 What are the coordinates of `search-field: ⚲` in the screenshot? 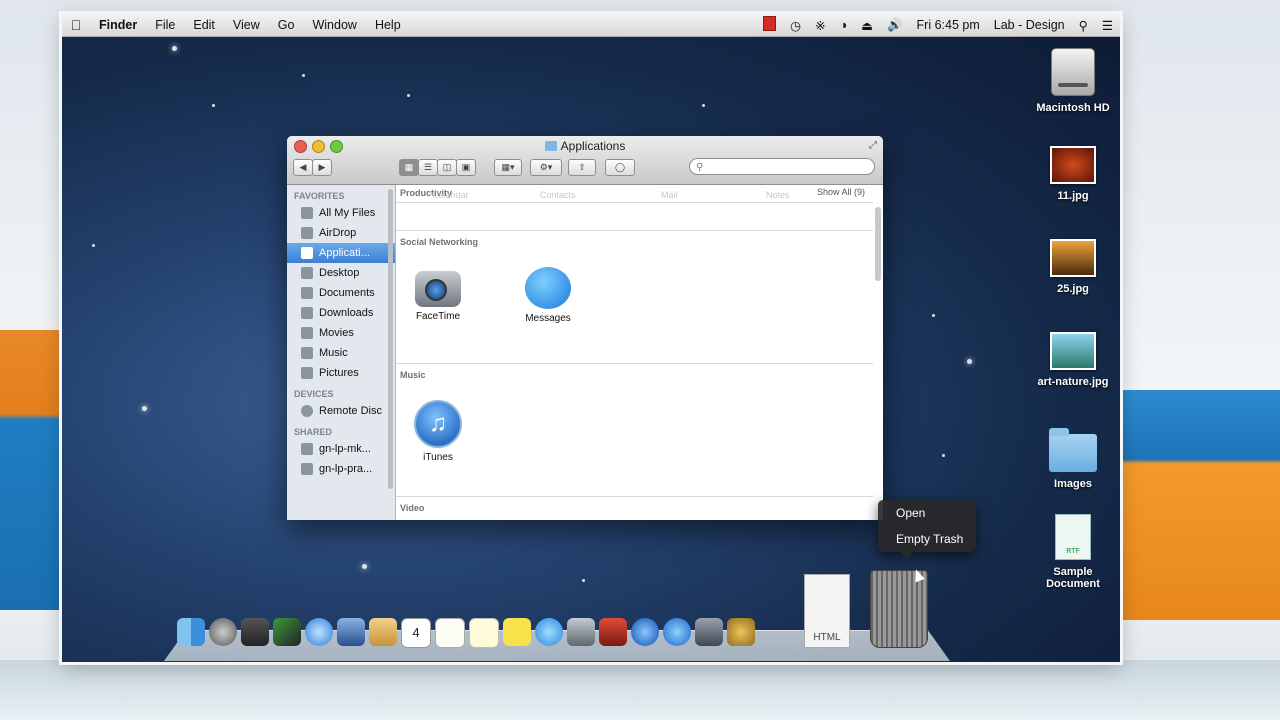 It's located at (782, 166).